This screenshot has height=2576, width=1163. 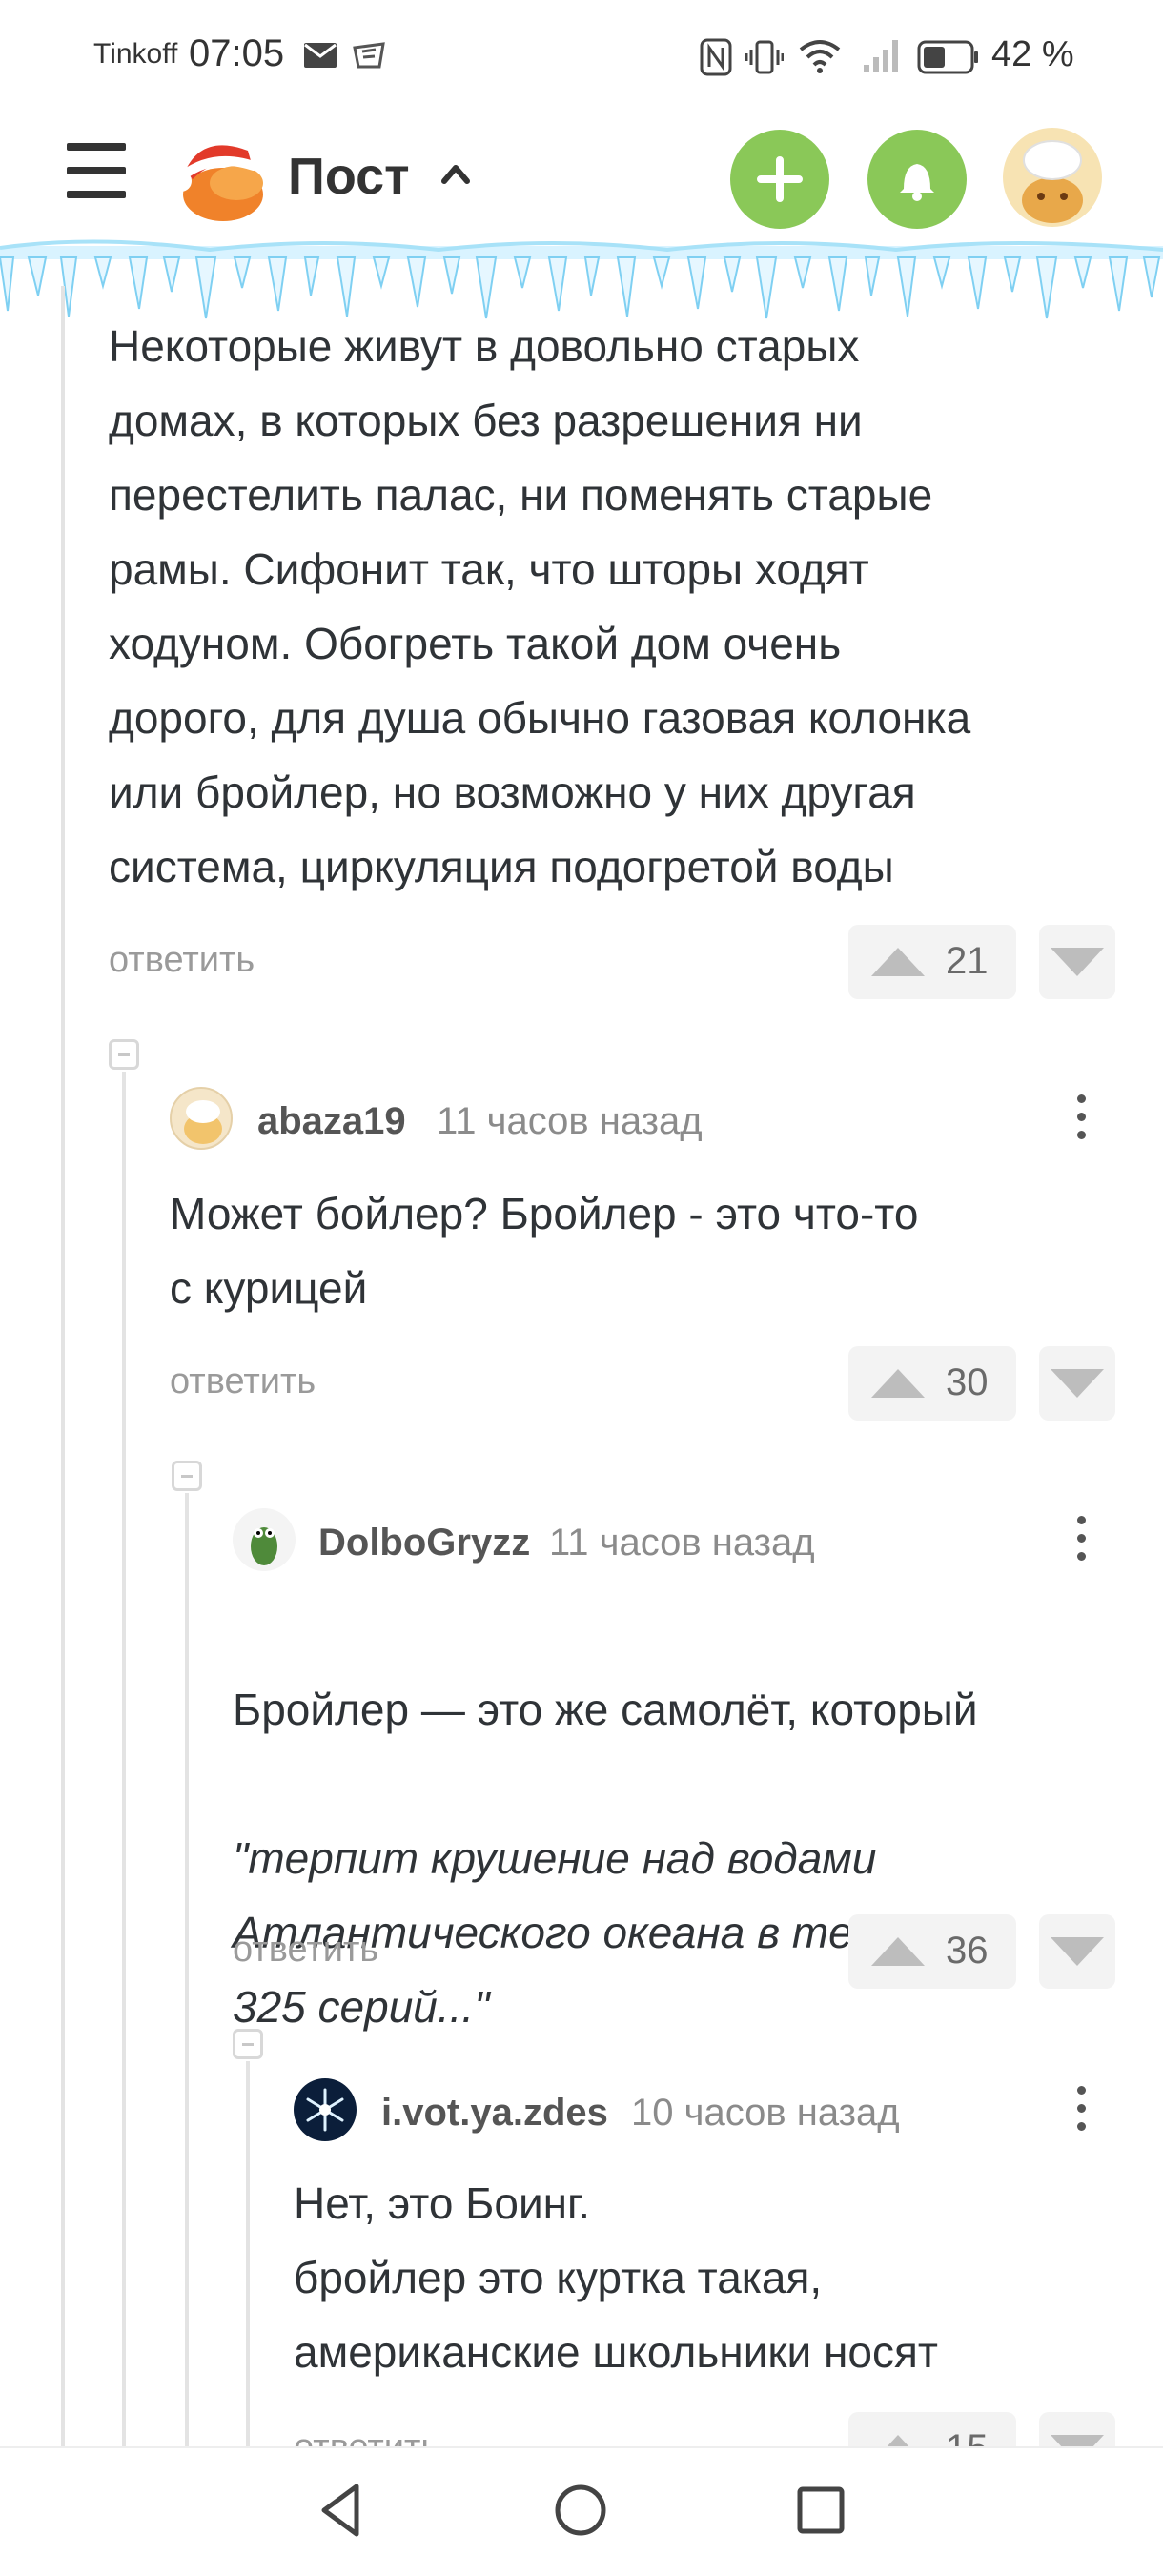 I want to click on page-title: Пост, so click(x=349, y=176).